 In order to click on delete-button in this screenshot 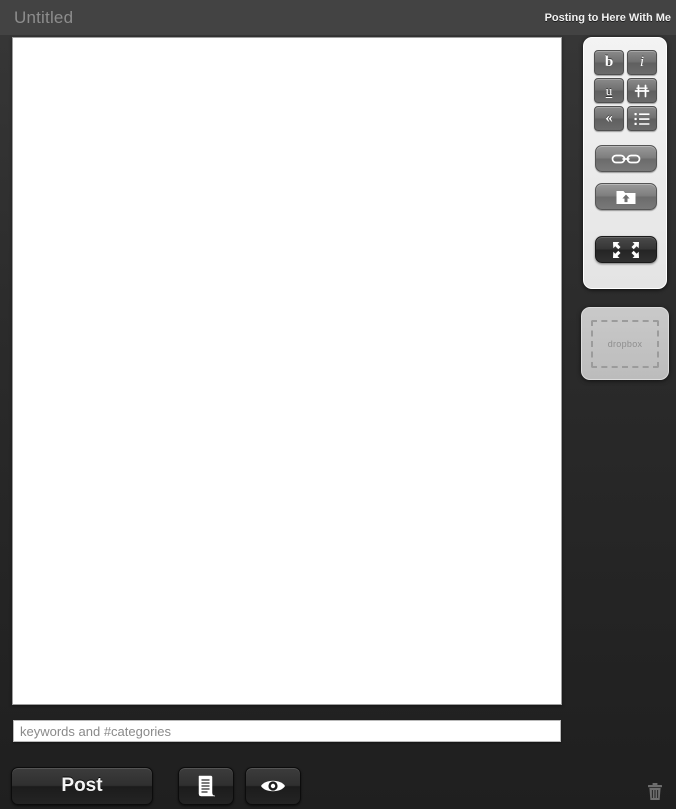, I will do `click(655, 792)`.